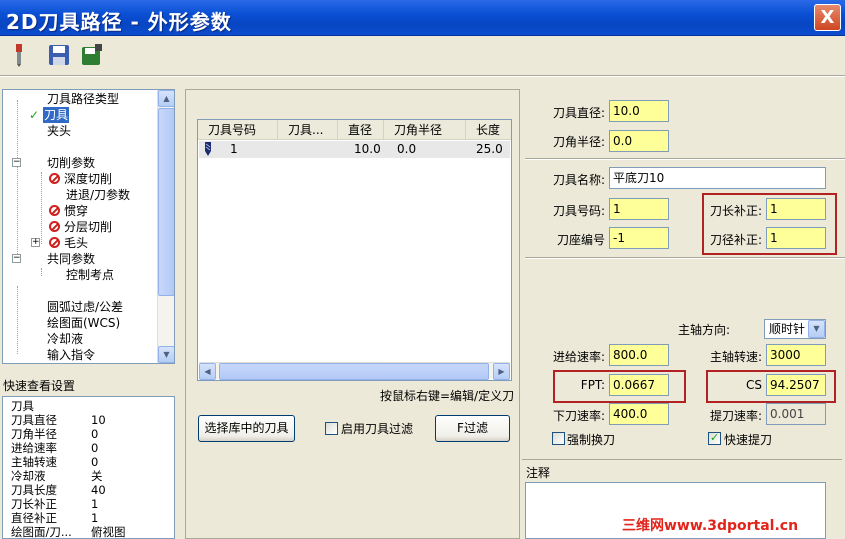 The image size is (845, 539). What do you see at coordinates (84, 323) in the screenshot?
I see `tree-item-label: 绘图面(WCS)` at bounding box center [84, 323].